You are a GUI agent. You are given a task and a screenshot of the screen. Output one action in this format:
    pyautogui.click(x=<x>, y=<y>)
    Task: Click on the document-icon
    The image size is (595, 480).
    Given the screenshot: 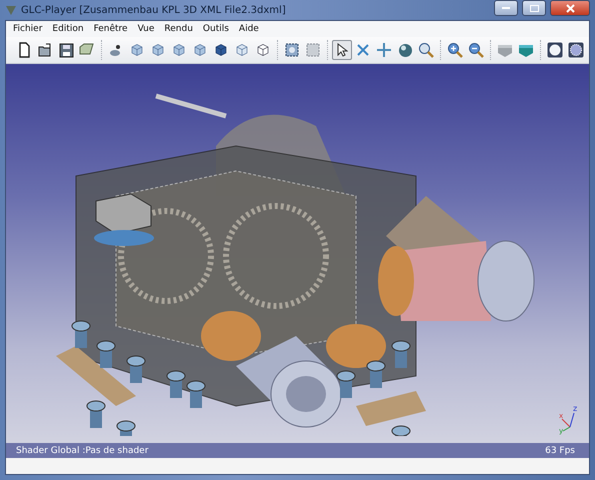 What is the action you would take?
    pyautogui.click(x=24, y=50)
    